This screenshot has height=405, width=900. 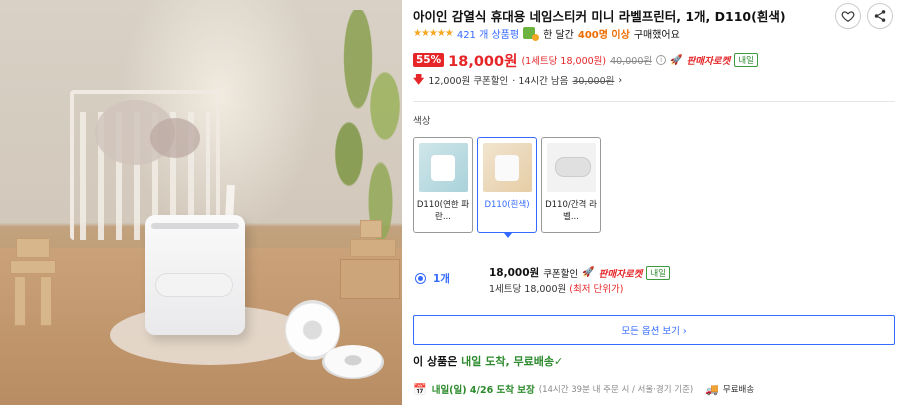 I want to click on chevron-right-icon: ›, so click(x=620, y=80).